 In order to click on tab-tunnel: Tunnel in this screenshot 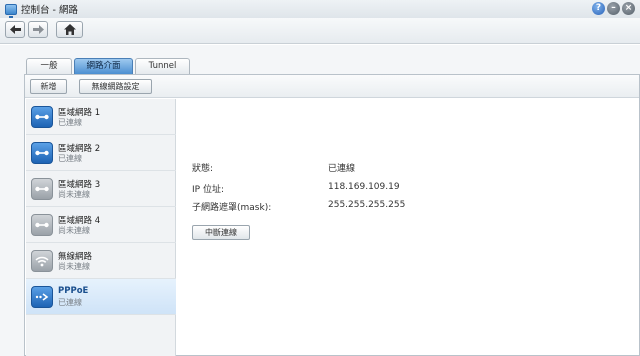, I will do `click(162, 66)`.